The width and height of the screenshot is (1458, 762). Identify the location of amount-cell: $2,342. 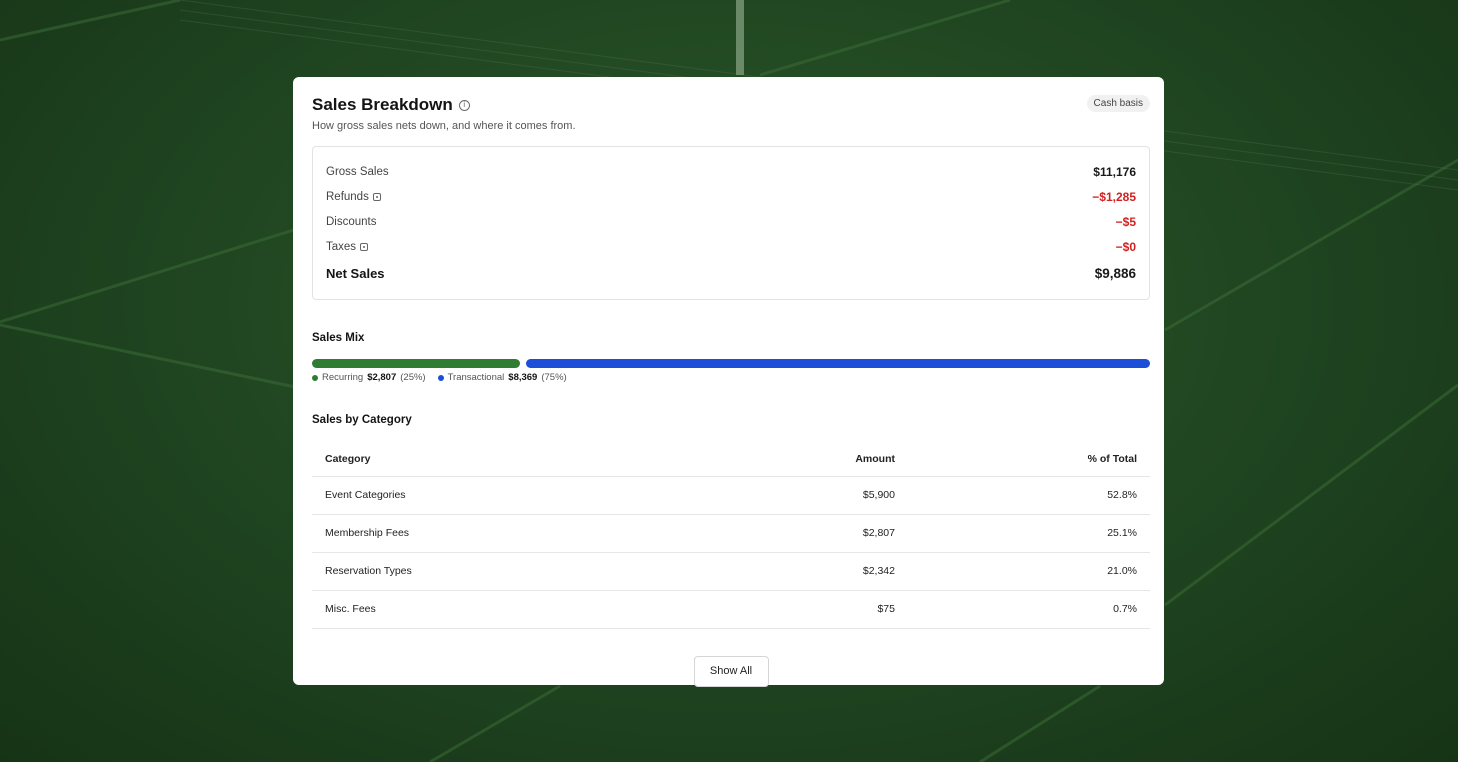
(850, 571).